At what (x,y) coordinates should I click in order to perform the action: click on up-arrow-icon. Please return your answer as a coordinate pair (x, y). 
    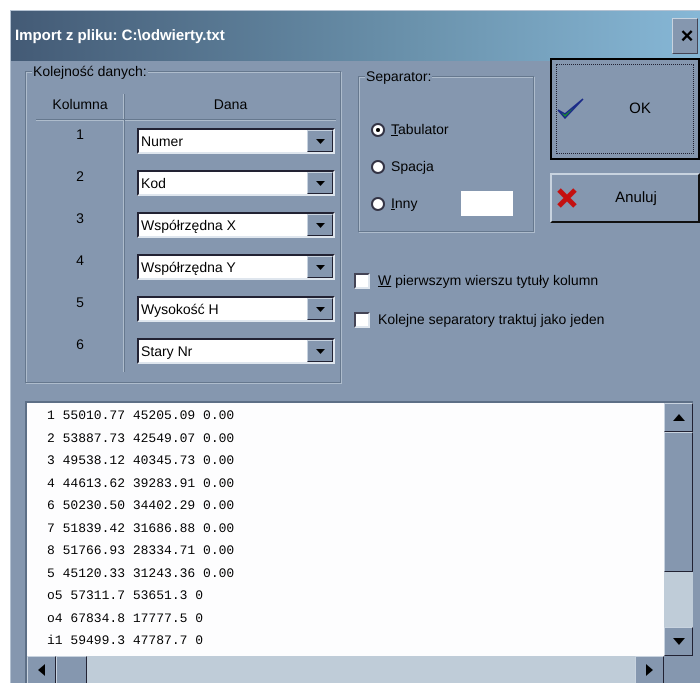
    Looking at the image, I should click on (678, 417).